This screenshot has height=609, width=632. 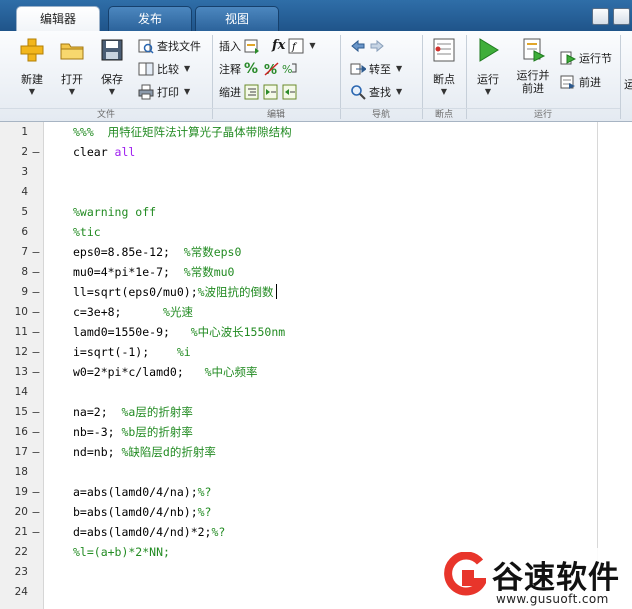 What do you see at coordinates (32, 68) in the screenshot?
I see `new-button: 新建 ▼` at bounding box center [32, 68].